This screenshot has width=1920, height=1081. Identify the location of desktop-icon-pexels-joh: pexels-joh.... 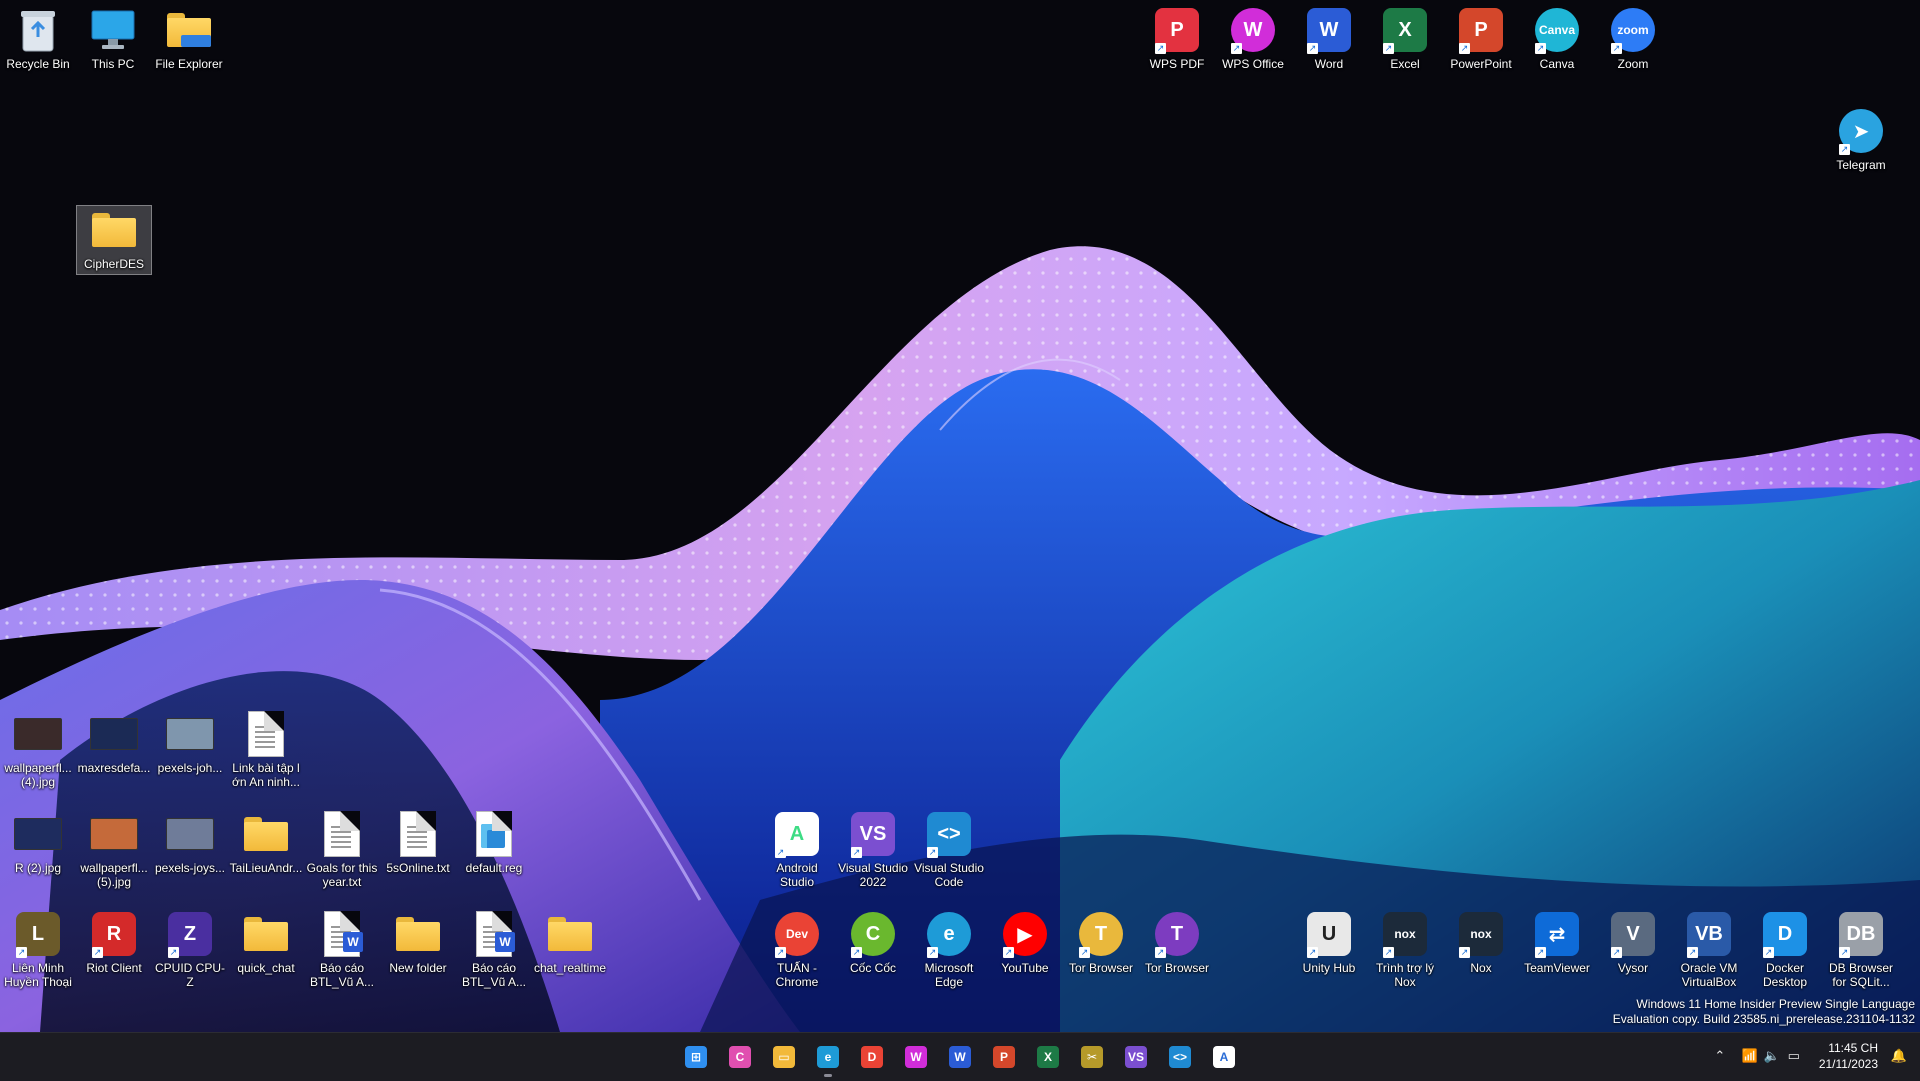
(190, 742).